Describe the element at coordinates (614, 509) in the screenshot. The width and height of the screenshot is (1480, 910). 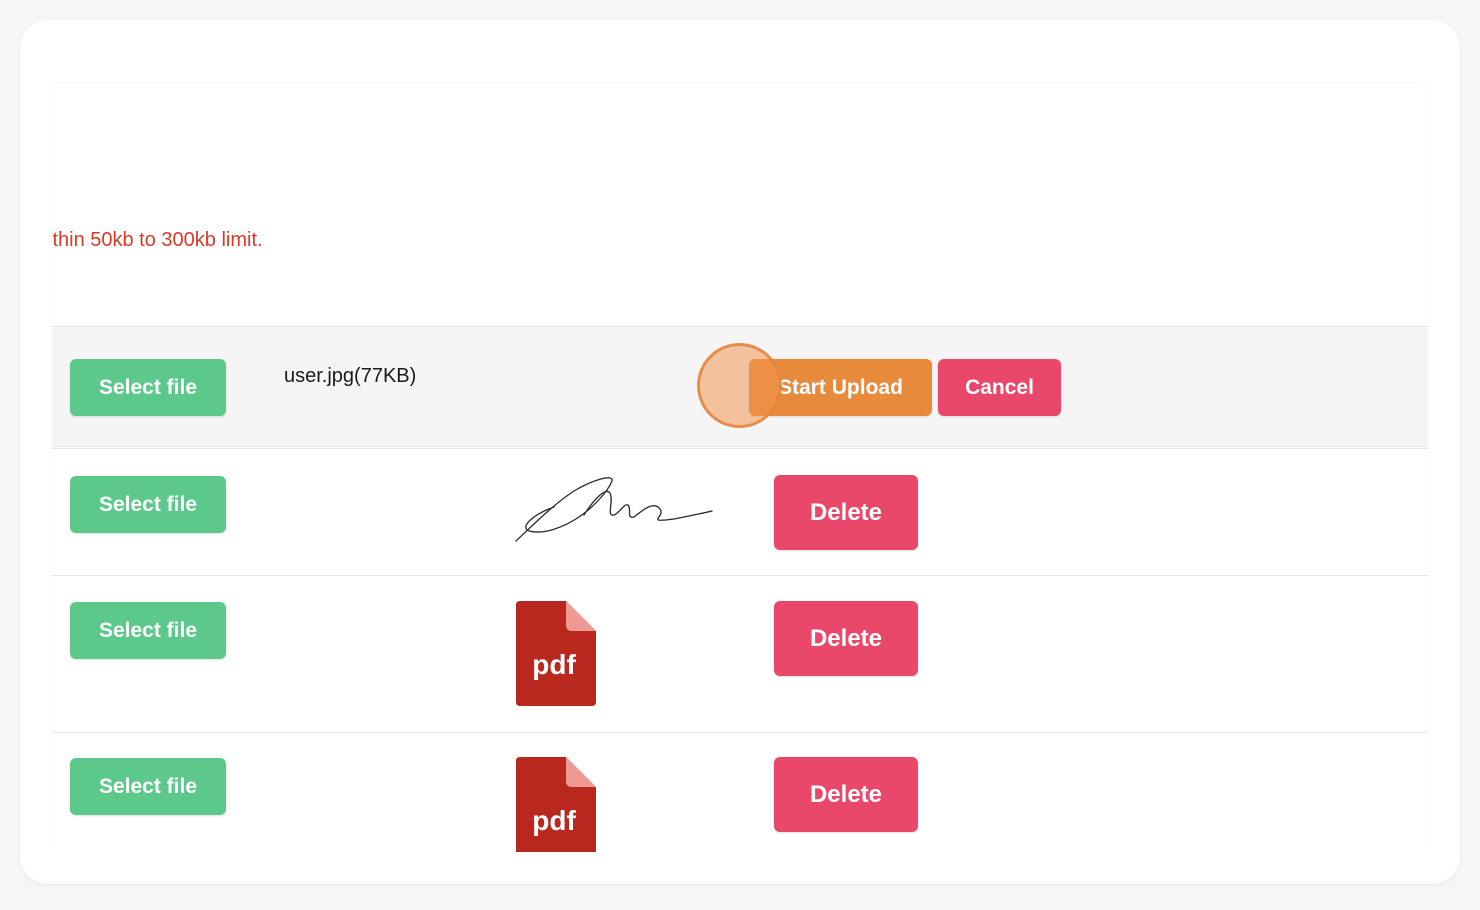
I see `signature-image` at that location.